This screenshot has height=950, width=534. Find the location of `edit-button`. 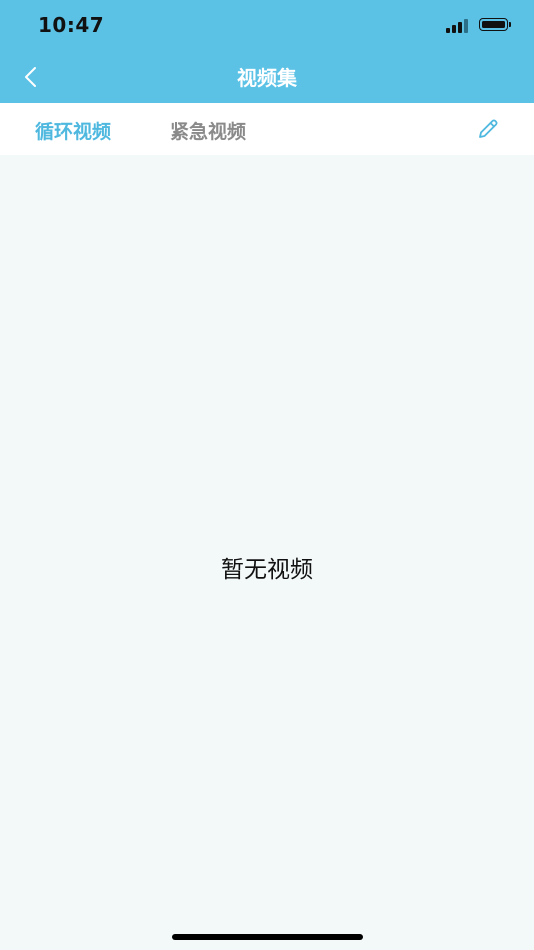

edit-button is located at coordinates (488, 129).